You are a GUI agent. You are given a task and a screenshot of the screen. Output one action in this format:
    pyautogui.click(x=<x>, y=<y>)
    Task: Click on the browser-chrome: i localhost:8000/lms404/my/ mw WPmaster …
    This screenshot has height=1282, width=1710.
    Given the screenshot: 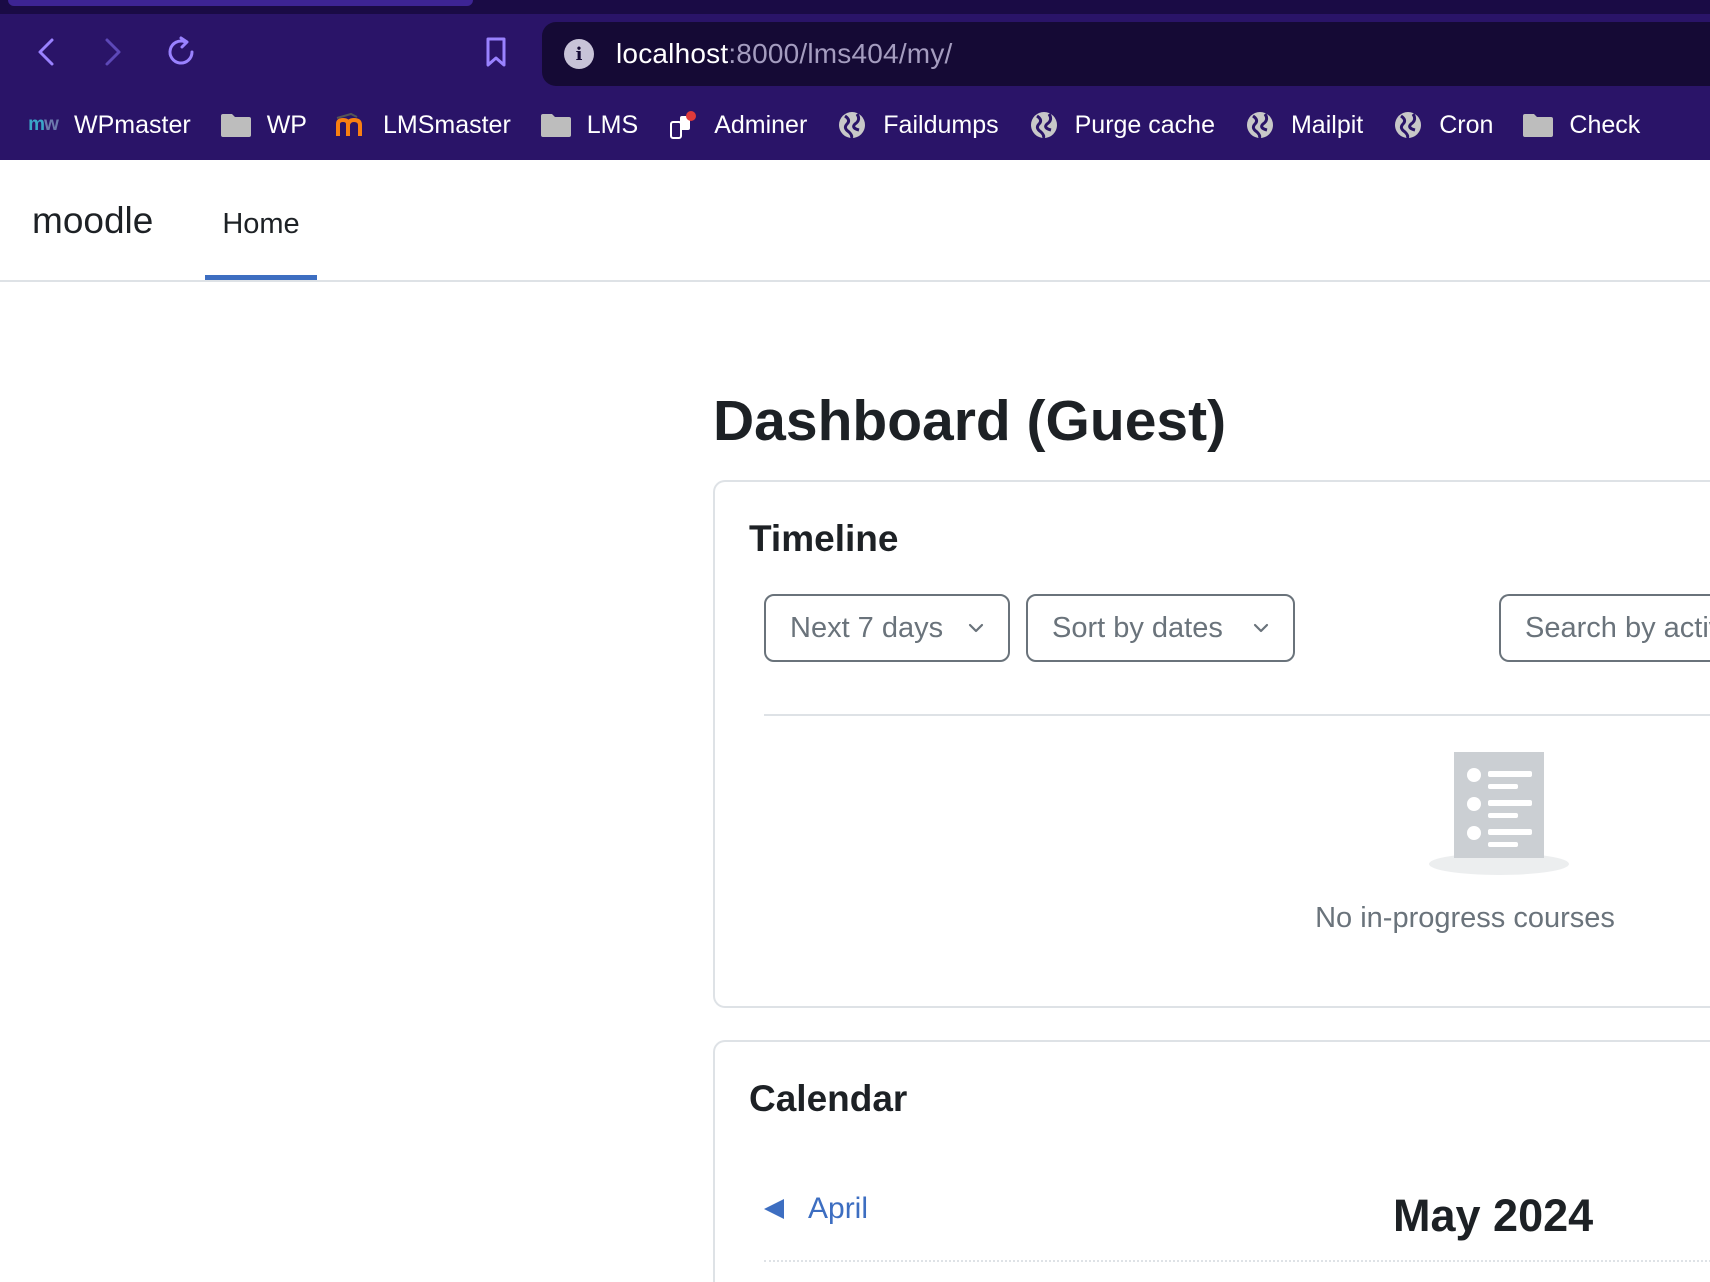 What is the action you would take?
    pyautogui.click(x=855, y=80)
    